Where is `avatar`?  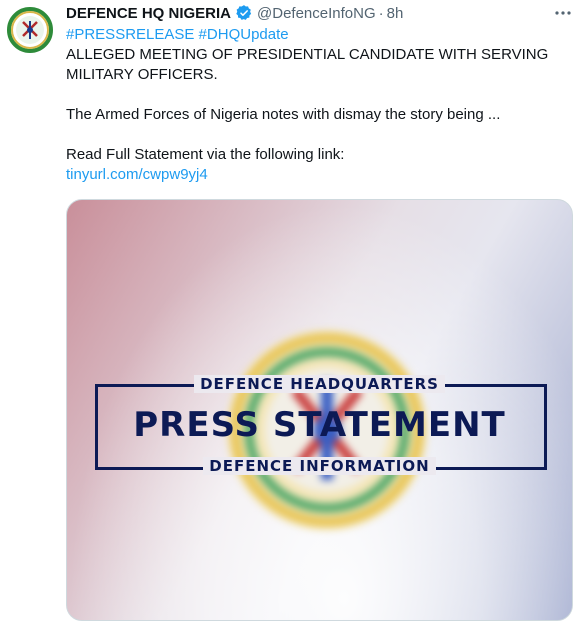 avatar is located at coordinates (30, 30).